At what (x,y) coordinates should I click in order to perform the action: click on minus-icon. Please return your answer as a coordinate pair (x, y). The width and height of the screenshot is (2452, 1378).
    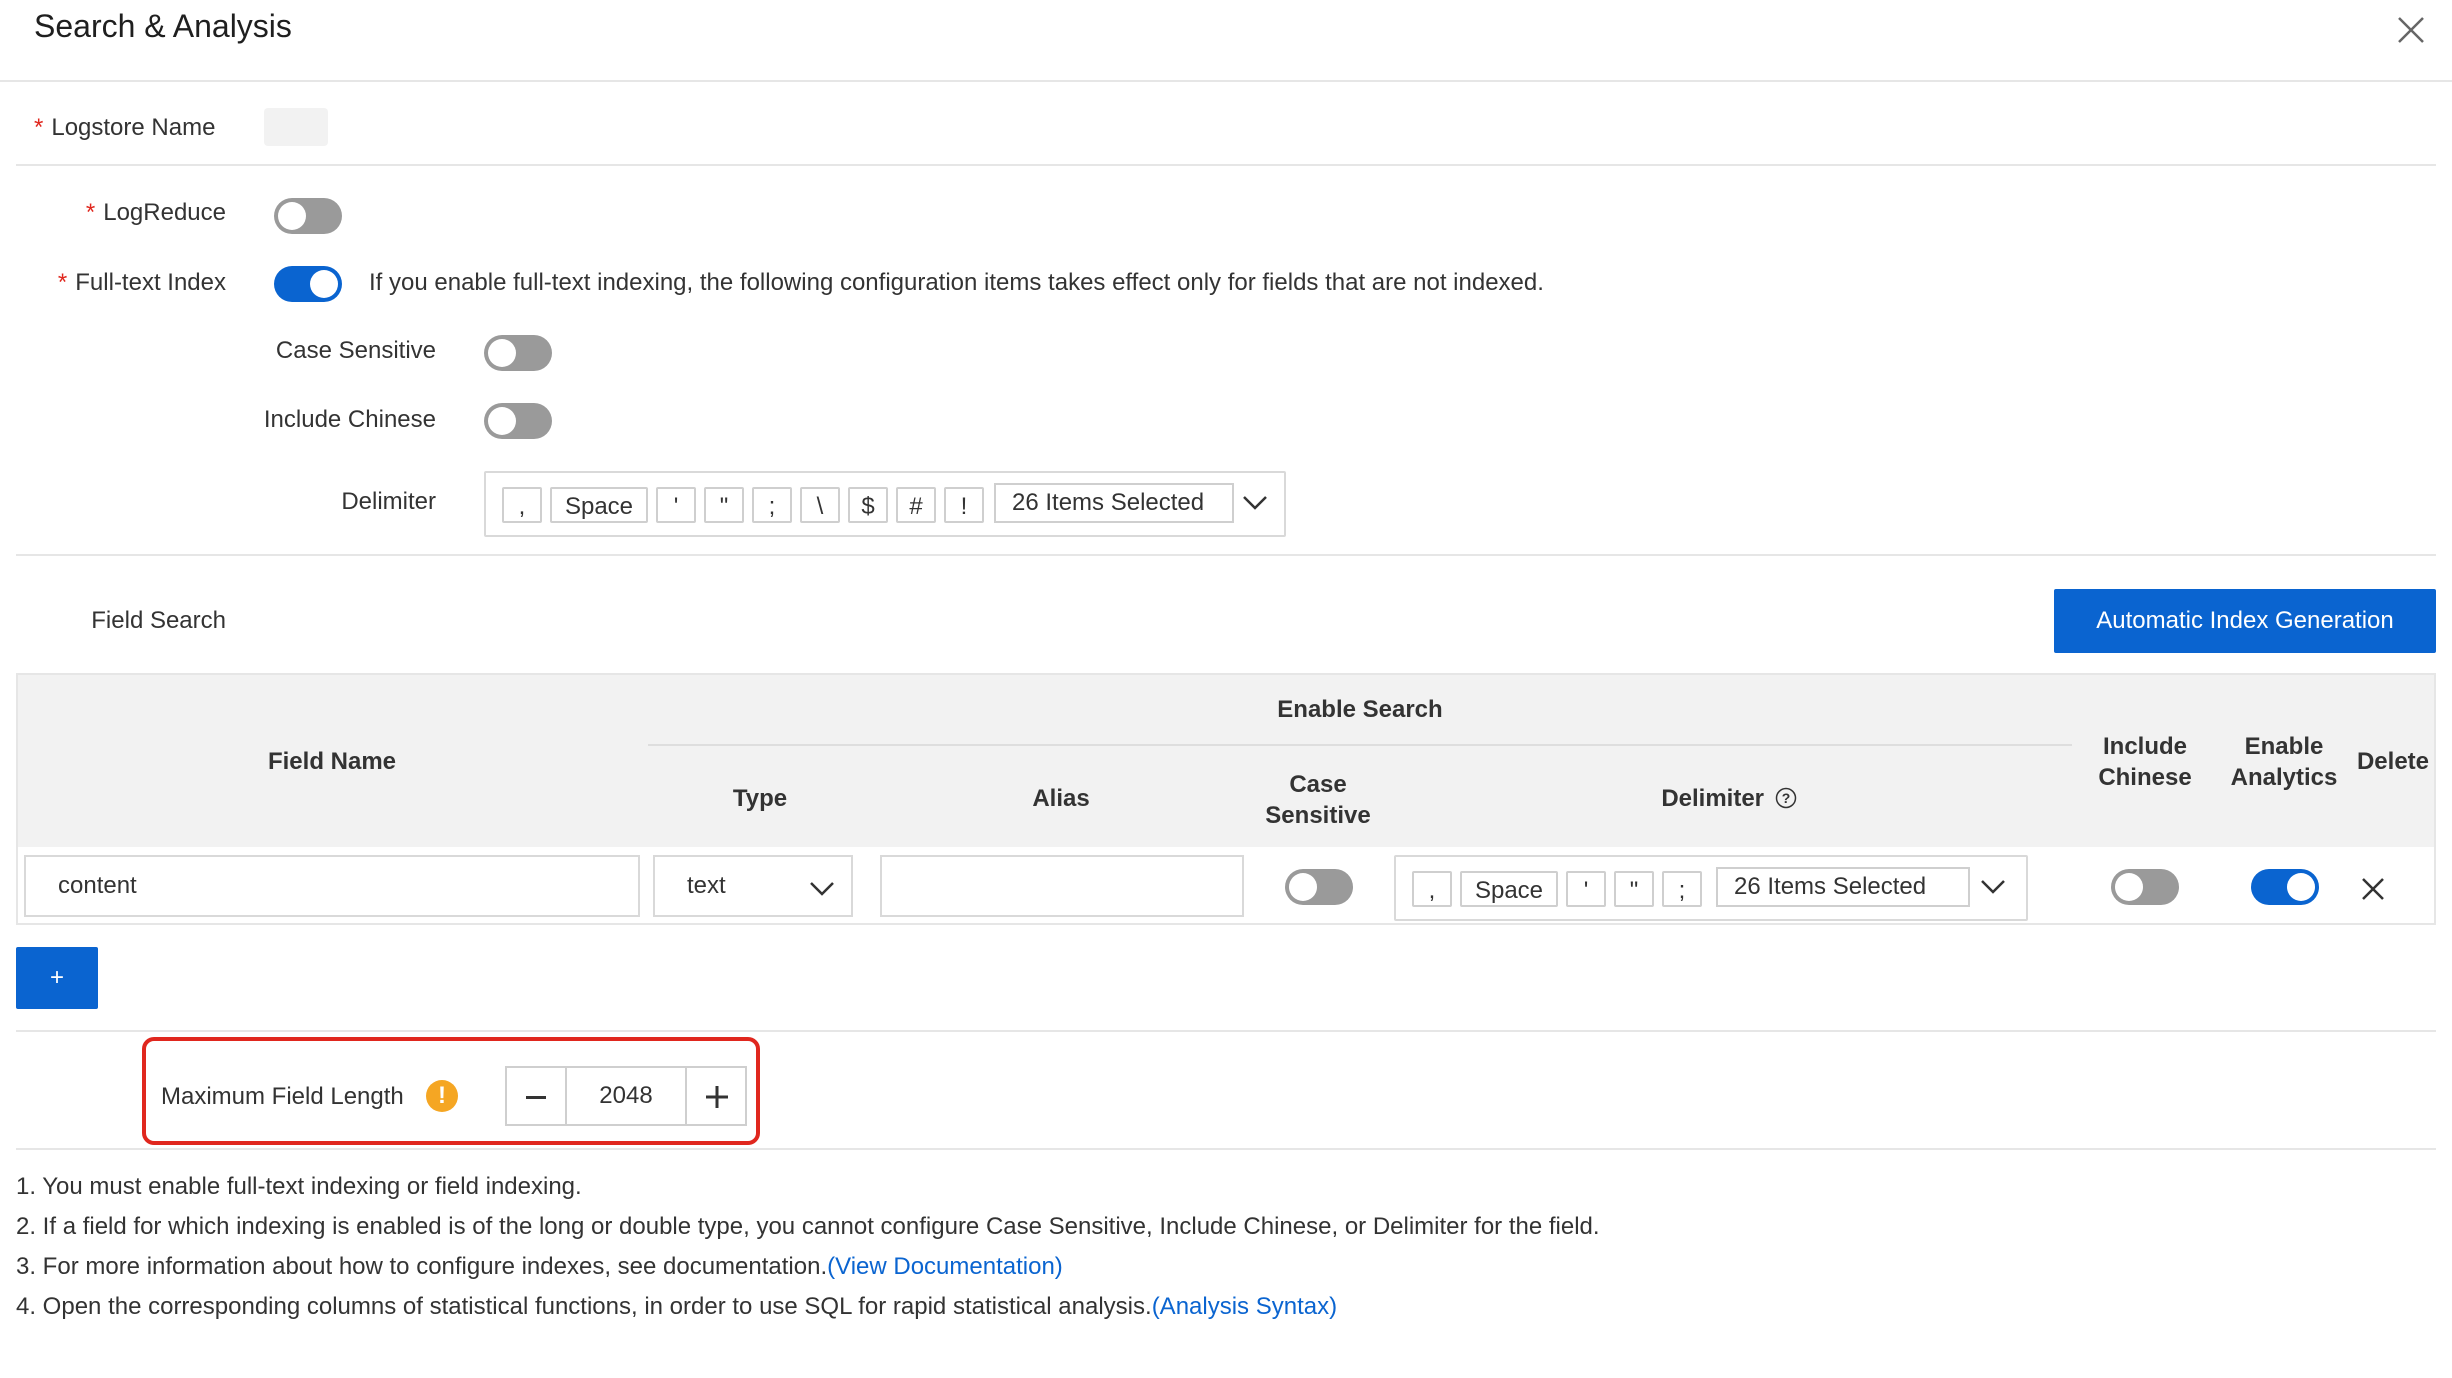
    Looking at the image, I should click on (536, 1097).